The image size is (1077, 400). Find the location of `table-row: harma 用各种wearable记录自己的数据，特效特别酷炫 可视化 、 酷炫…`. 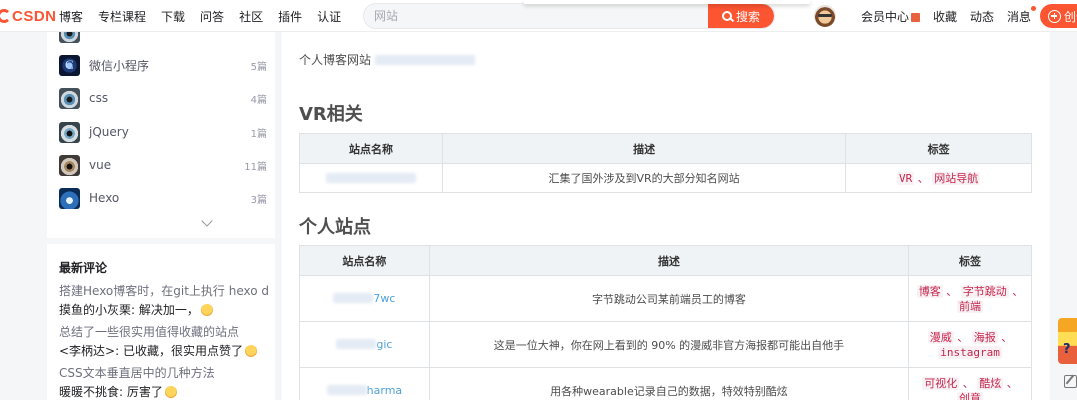

table-row: harma 用各种wearable记录自己的数据，特效特别酷炫 可视化 、 酷炫… is located at coordinates (665, 383).